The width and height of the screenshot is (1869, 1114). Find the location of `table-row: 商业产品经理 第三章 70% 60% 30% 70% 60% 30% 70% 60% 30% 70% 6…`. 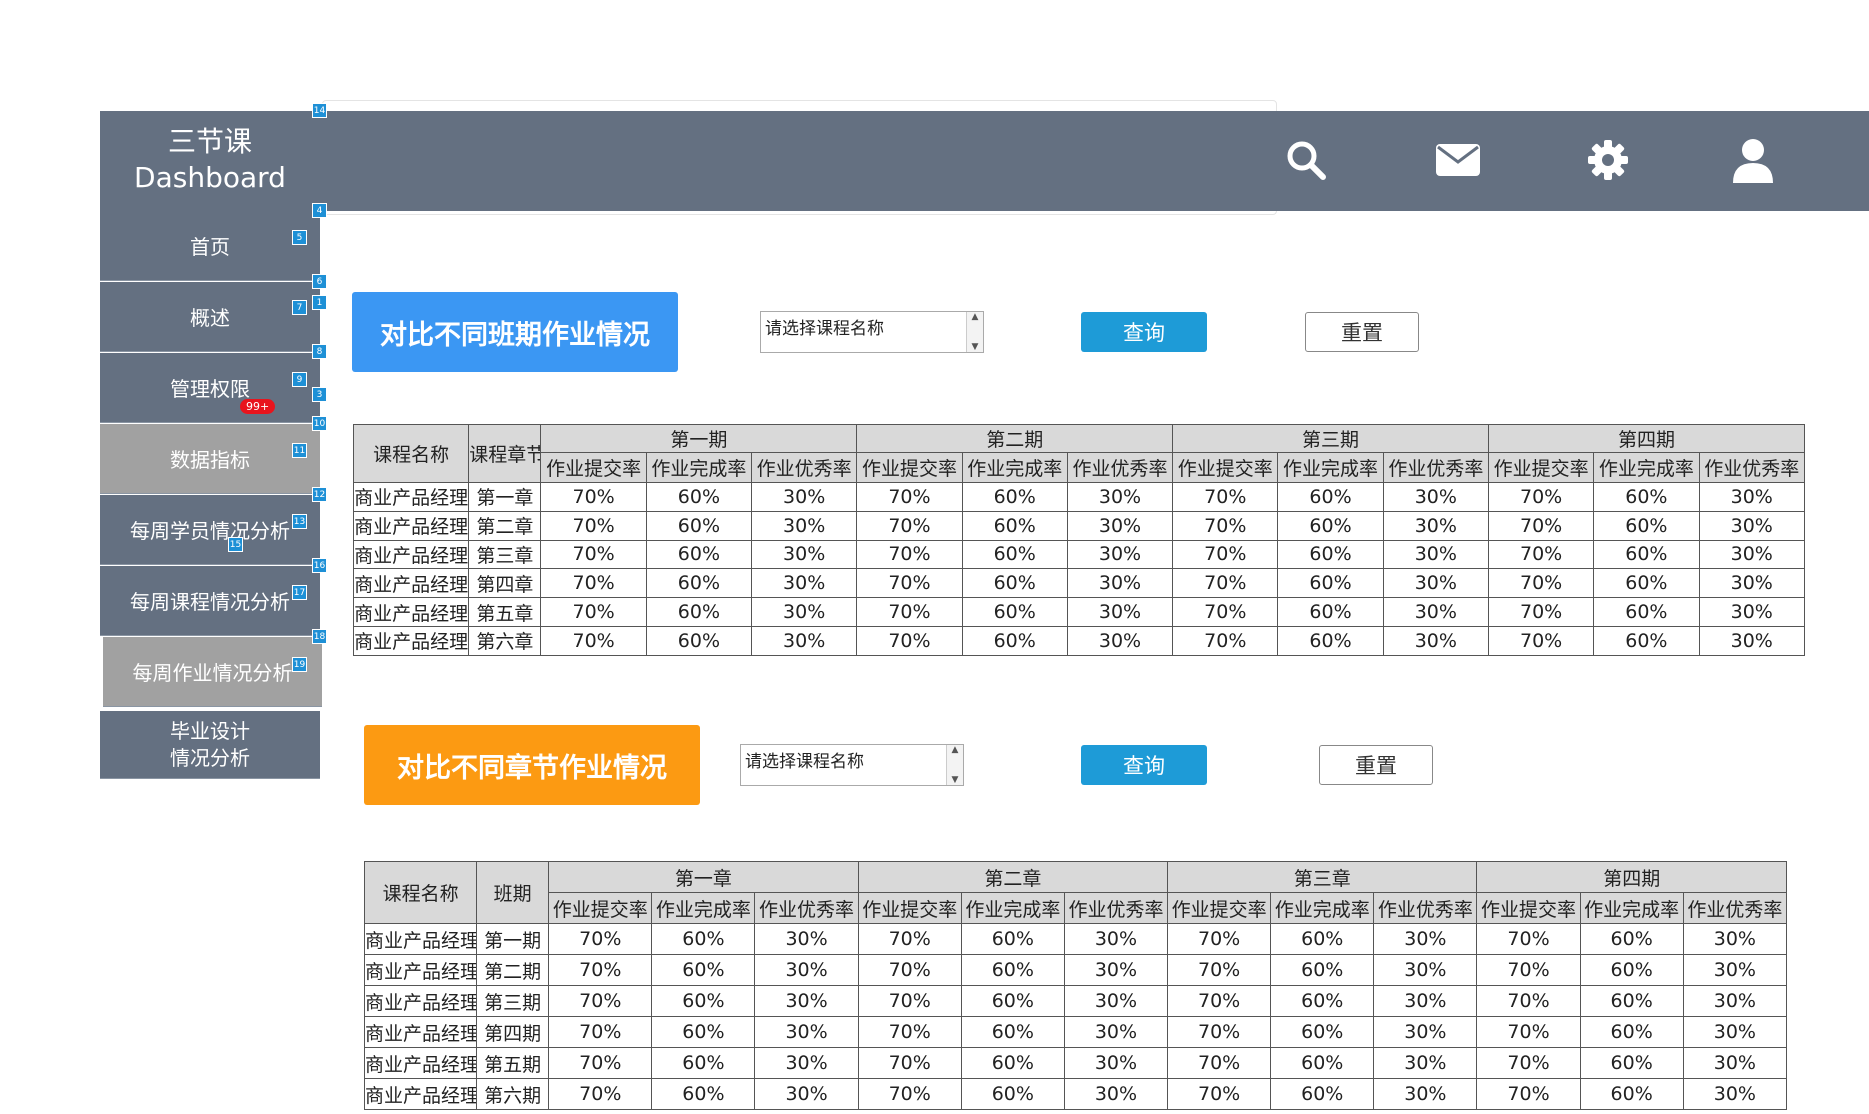

table-row: 商业产品经理 第三章 70% 60% 30% 70% 60% 30% 70% 60% 30% 70% 6… is located at coordinates (1078, 554).